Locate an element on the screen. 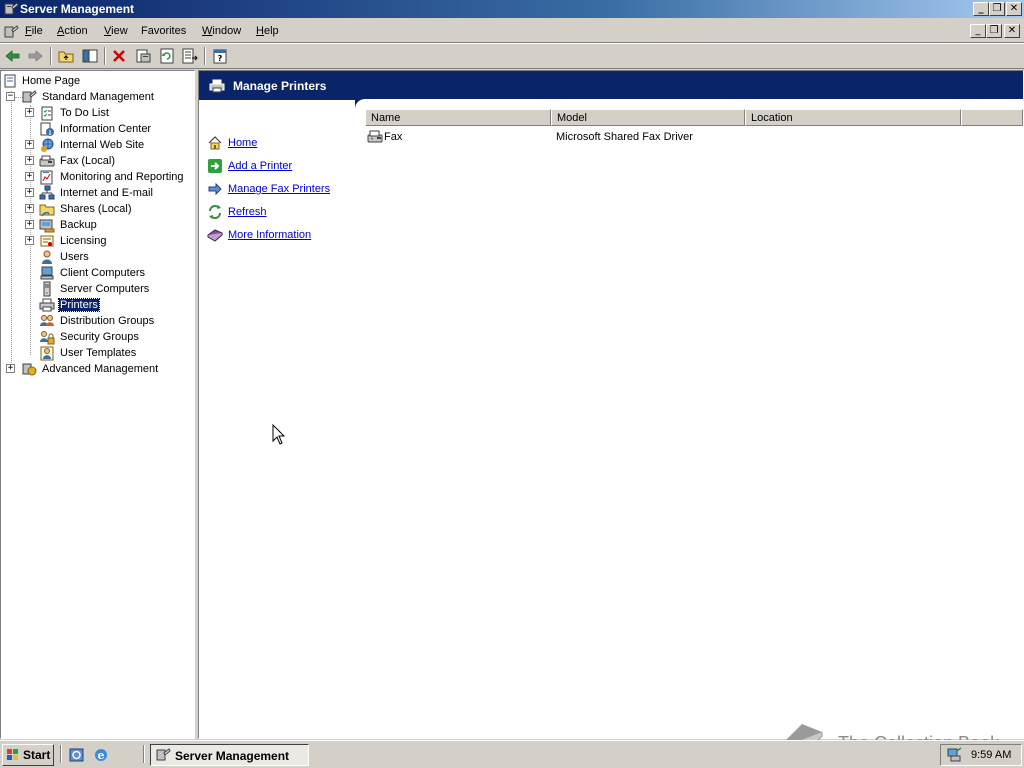 The image size is (1024, 768). home-icon is located at coordinates (215, 143).